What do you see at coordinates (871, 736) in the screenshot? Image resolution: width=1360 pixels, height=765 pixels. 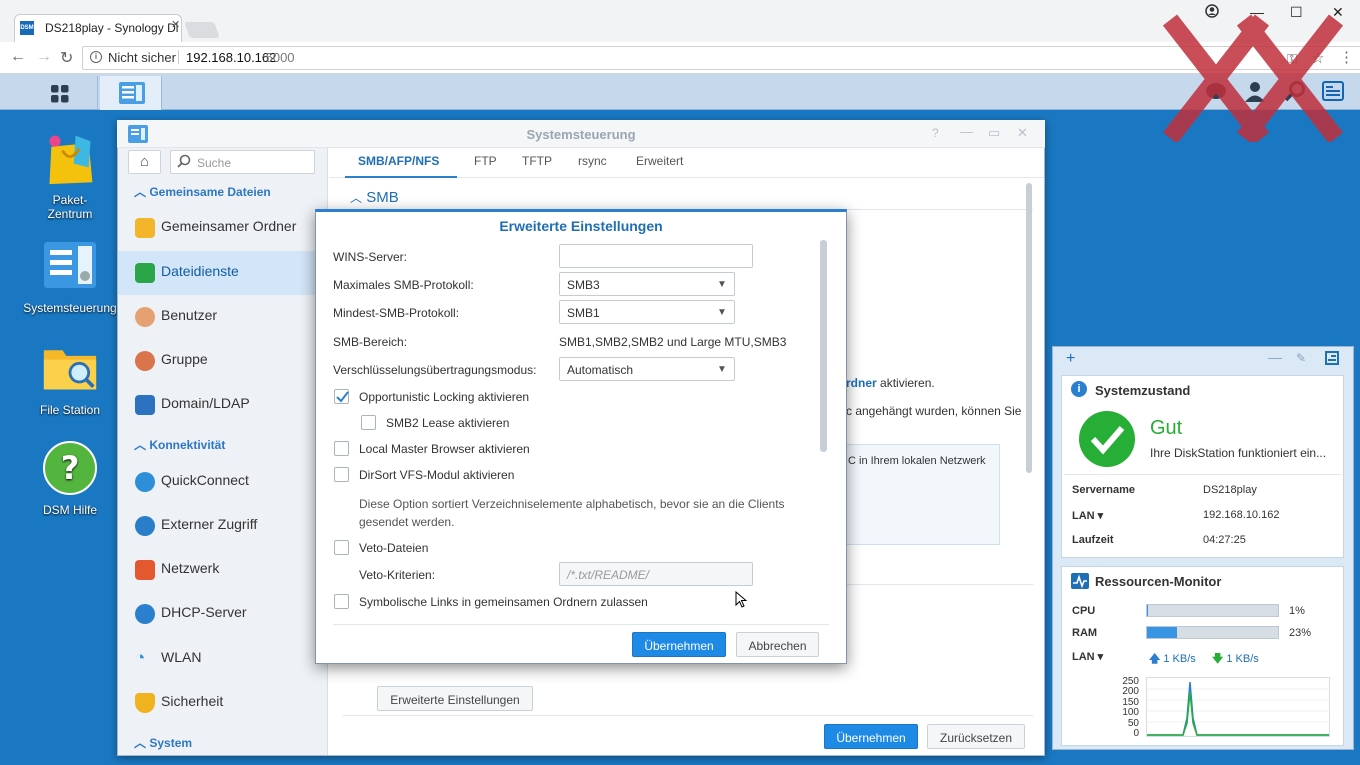 I see `apply-button: Übernehmen` at bounding box center [871, 736].